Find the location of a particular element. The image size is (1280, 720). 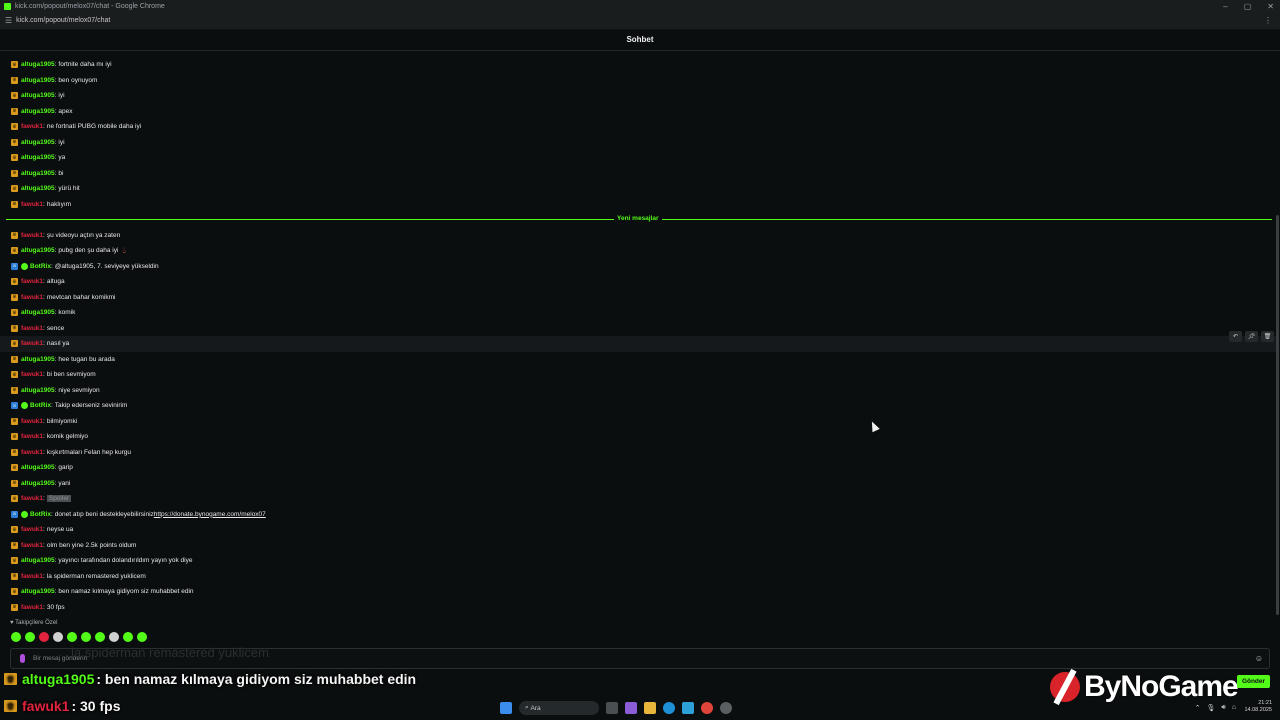

copilot-icon is located at coordinates (631, 708).